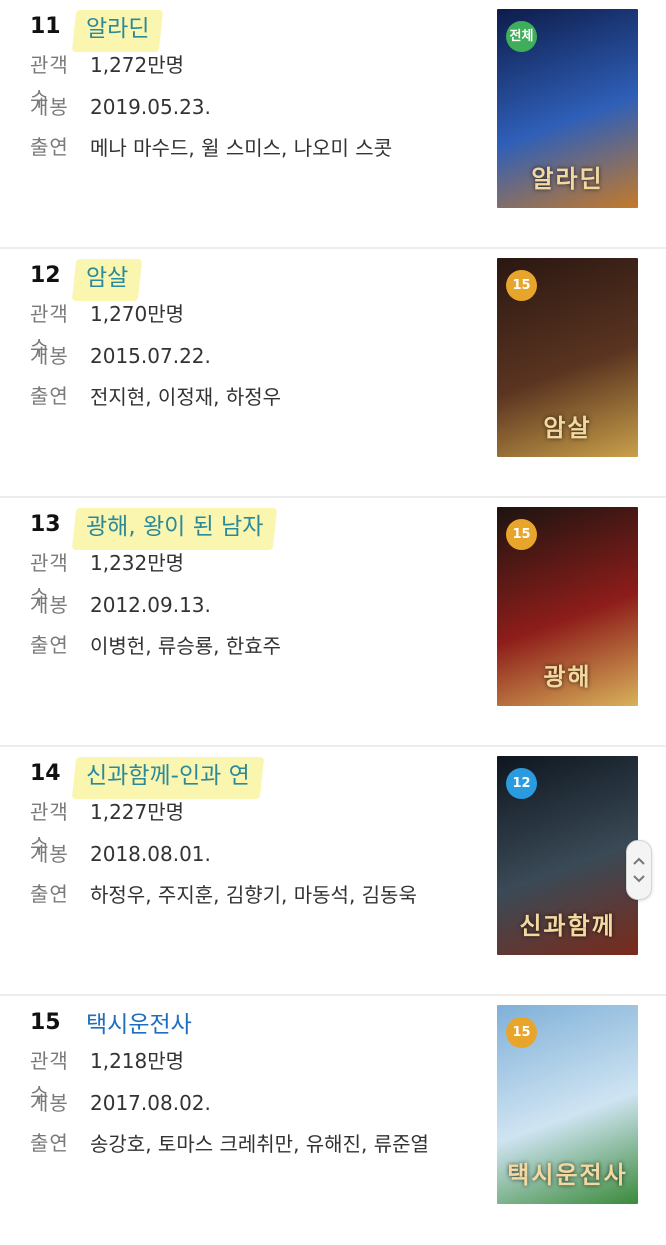 The height and width of the screenshot is (1245, 666). What do you see at coordinates (108, 279) in the screenshot?
I see `movie-title-link: 암살` at bounding box center [108, 279].